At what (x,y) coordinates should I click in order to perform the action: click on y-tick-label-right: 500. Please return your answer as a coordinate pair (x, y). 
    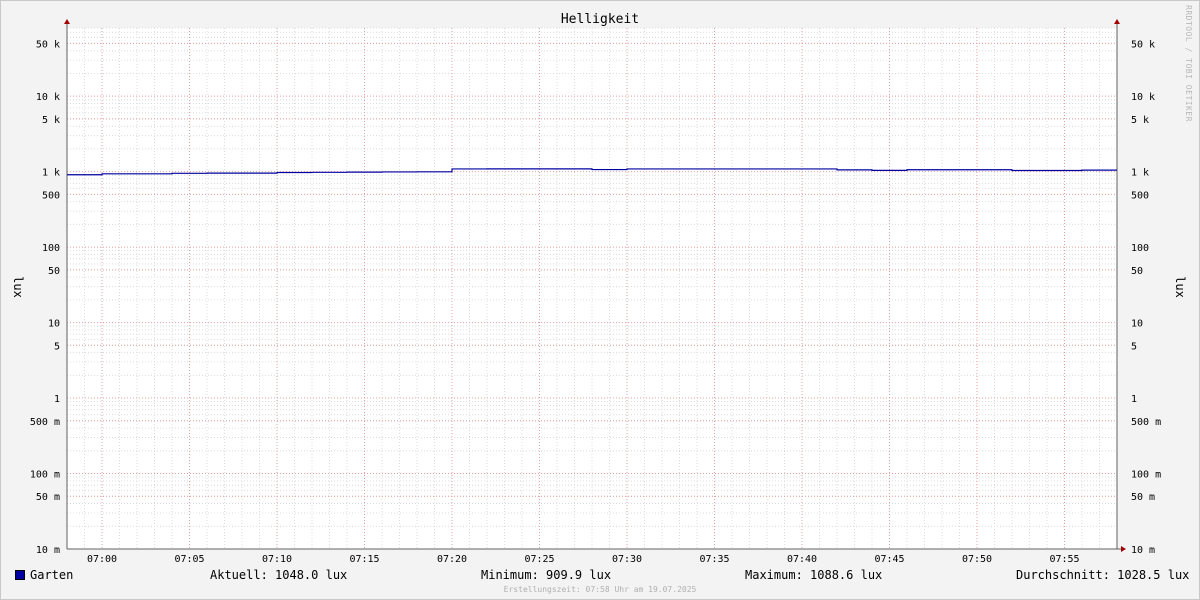
    Looking at the image, I should click on (1140, 195).